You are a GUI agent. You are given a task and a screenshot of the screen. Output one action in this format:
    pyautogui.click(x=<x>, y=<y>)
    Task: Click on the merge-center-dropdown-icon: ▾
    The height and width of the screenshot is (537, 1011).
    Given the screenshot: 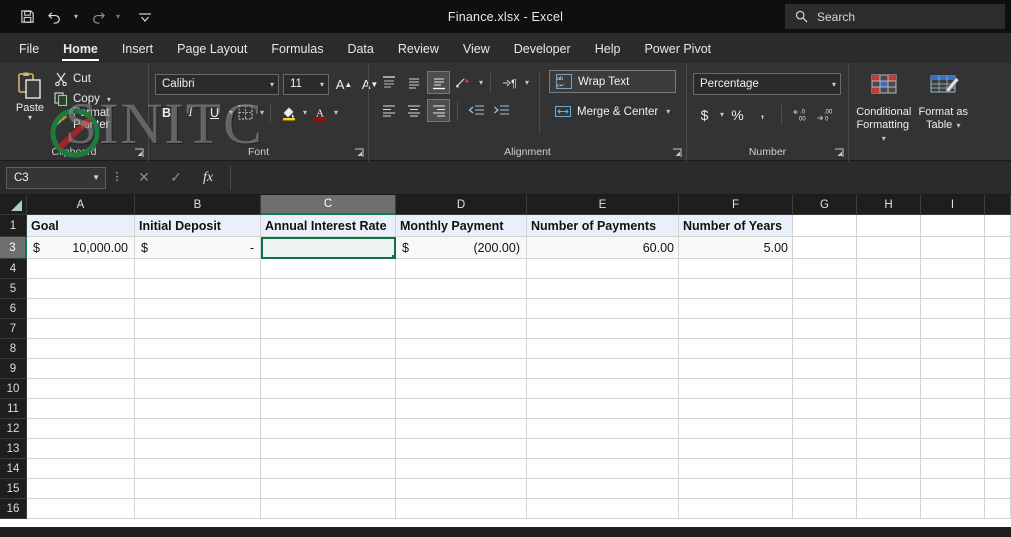 What is the action you would take?
    pyautogui.click(x=668, y=111)
    